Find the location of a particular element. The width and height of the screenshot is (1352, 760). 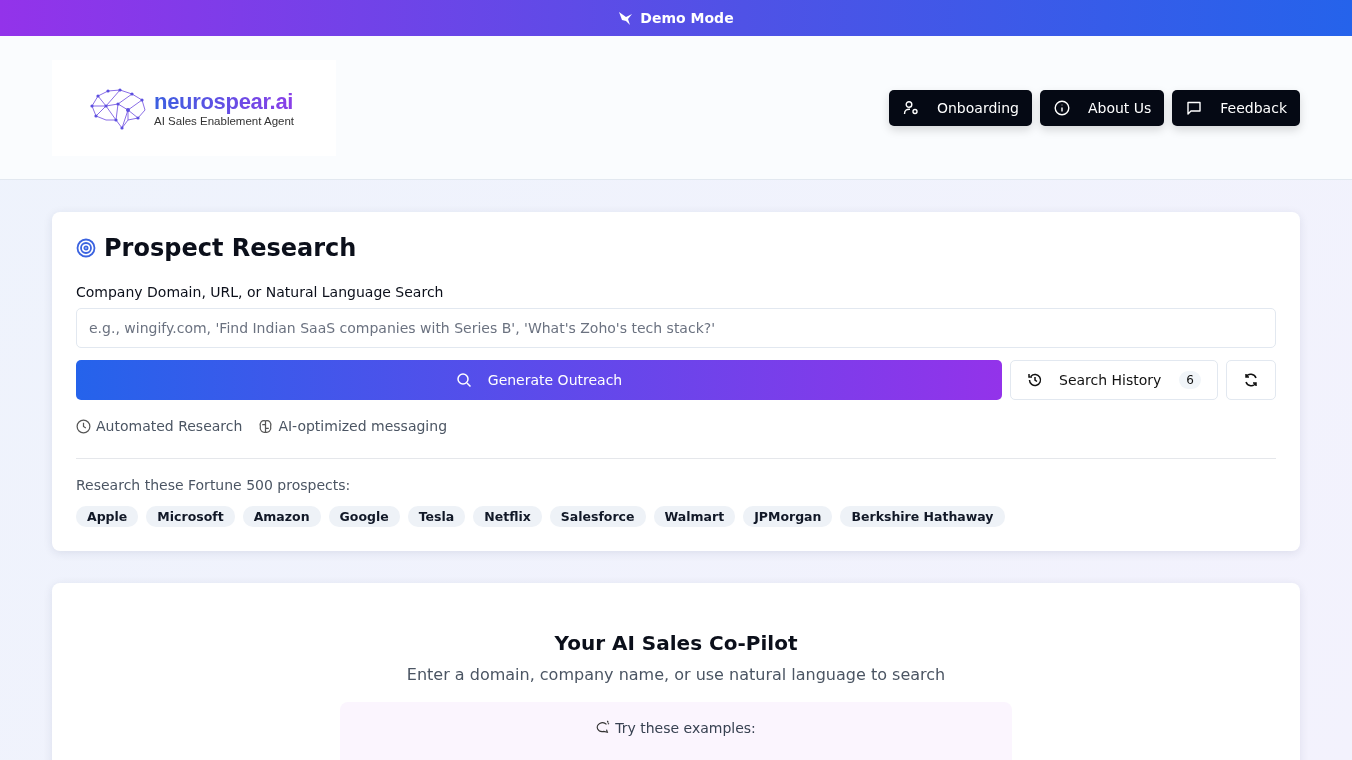

nav-button: About Us is located at coordinates (1102, 107).